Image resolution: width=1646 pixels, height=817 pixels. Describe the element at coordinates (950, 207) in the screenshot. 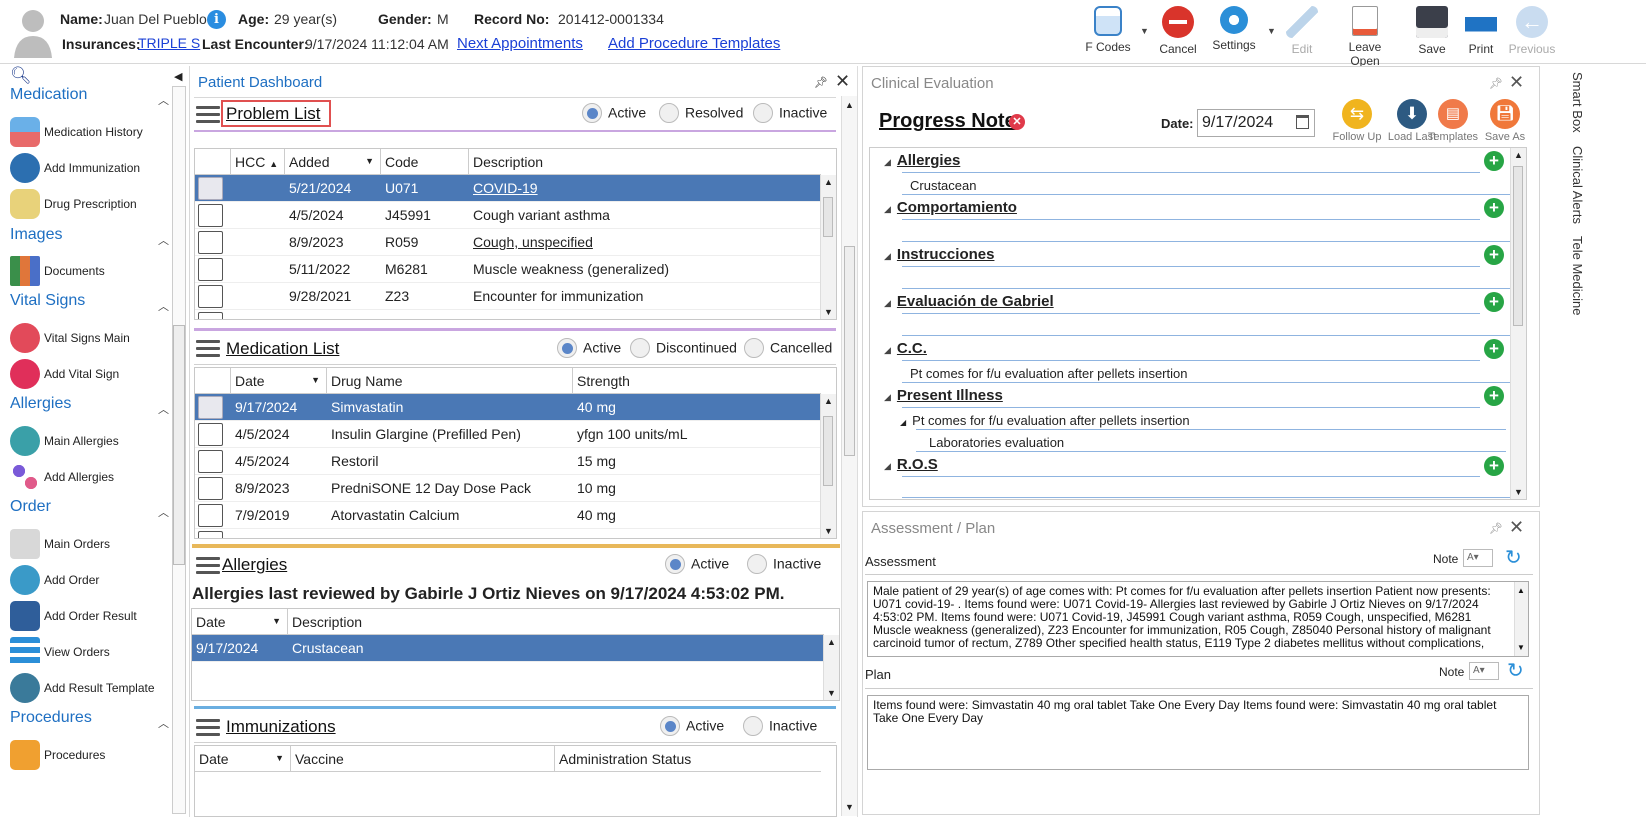

I see `section-comportamiento: ◢ Comportamiento` at that location.